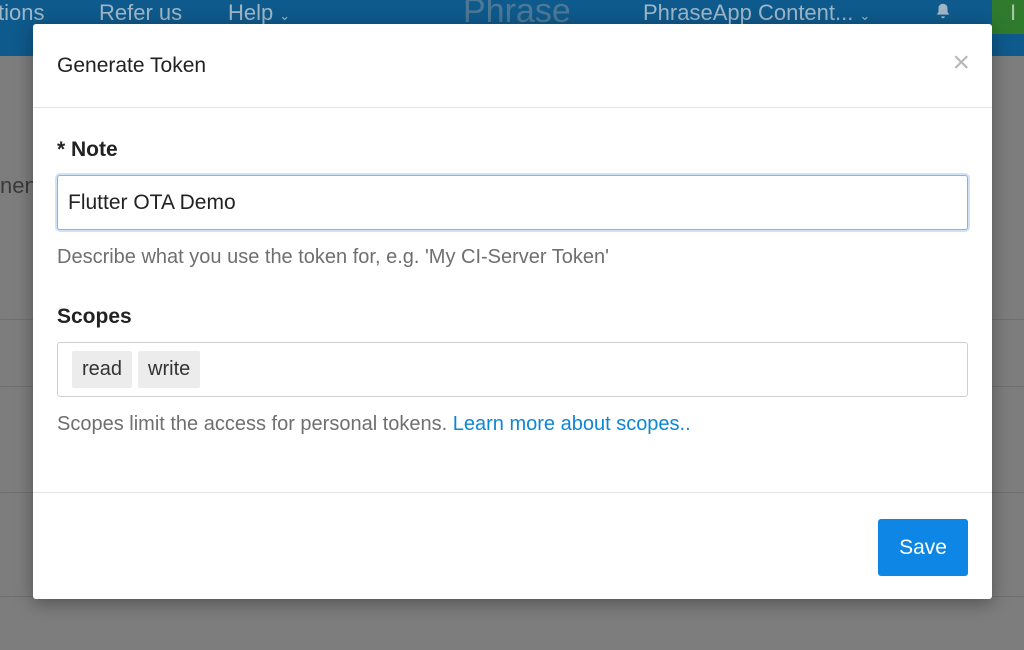 The image size is (1024, 650). I want to click on modal-header: Generate Token ×, so click(512, 66).